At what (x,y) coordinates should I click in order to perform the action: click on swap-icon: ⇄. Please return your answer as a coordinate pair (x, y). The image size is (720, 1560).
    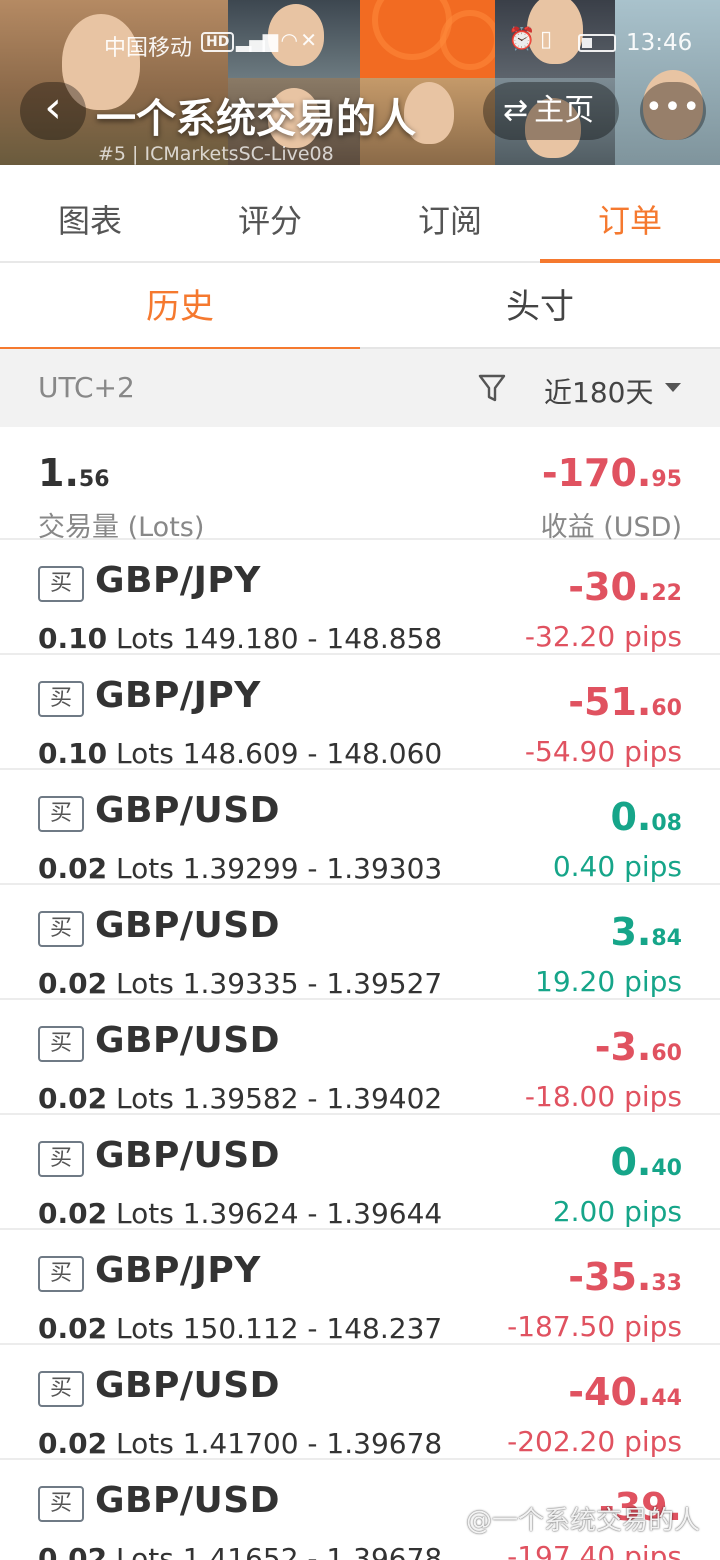
    Looking at the image, I should click on (516, 110).